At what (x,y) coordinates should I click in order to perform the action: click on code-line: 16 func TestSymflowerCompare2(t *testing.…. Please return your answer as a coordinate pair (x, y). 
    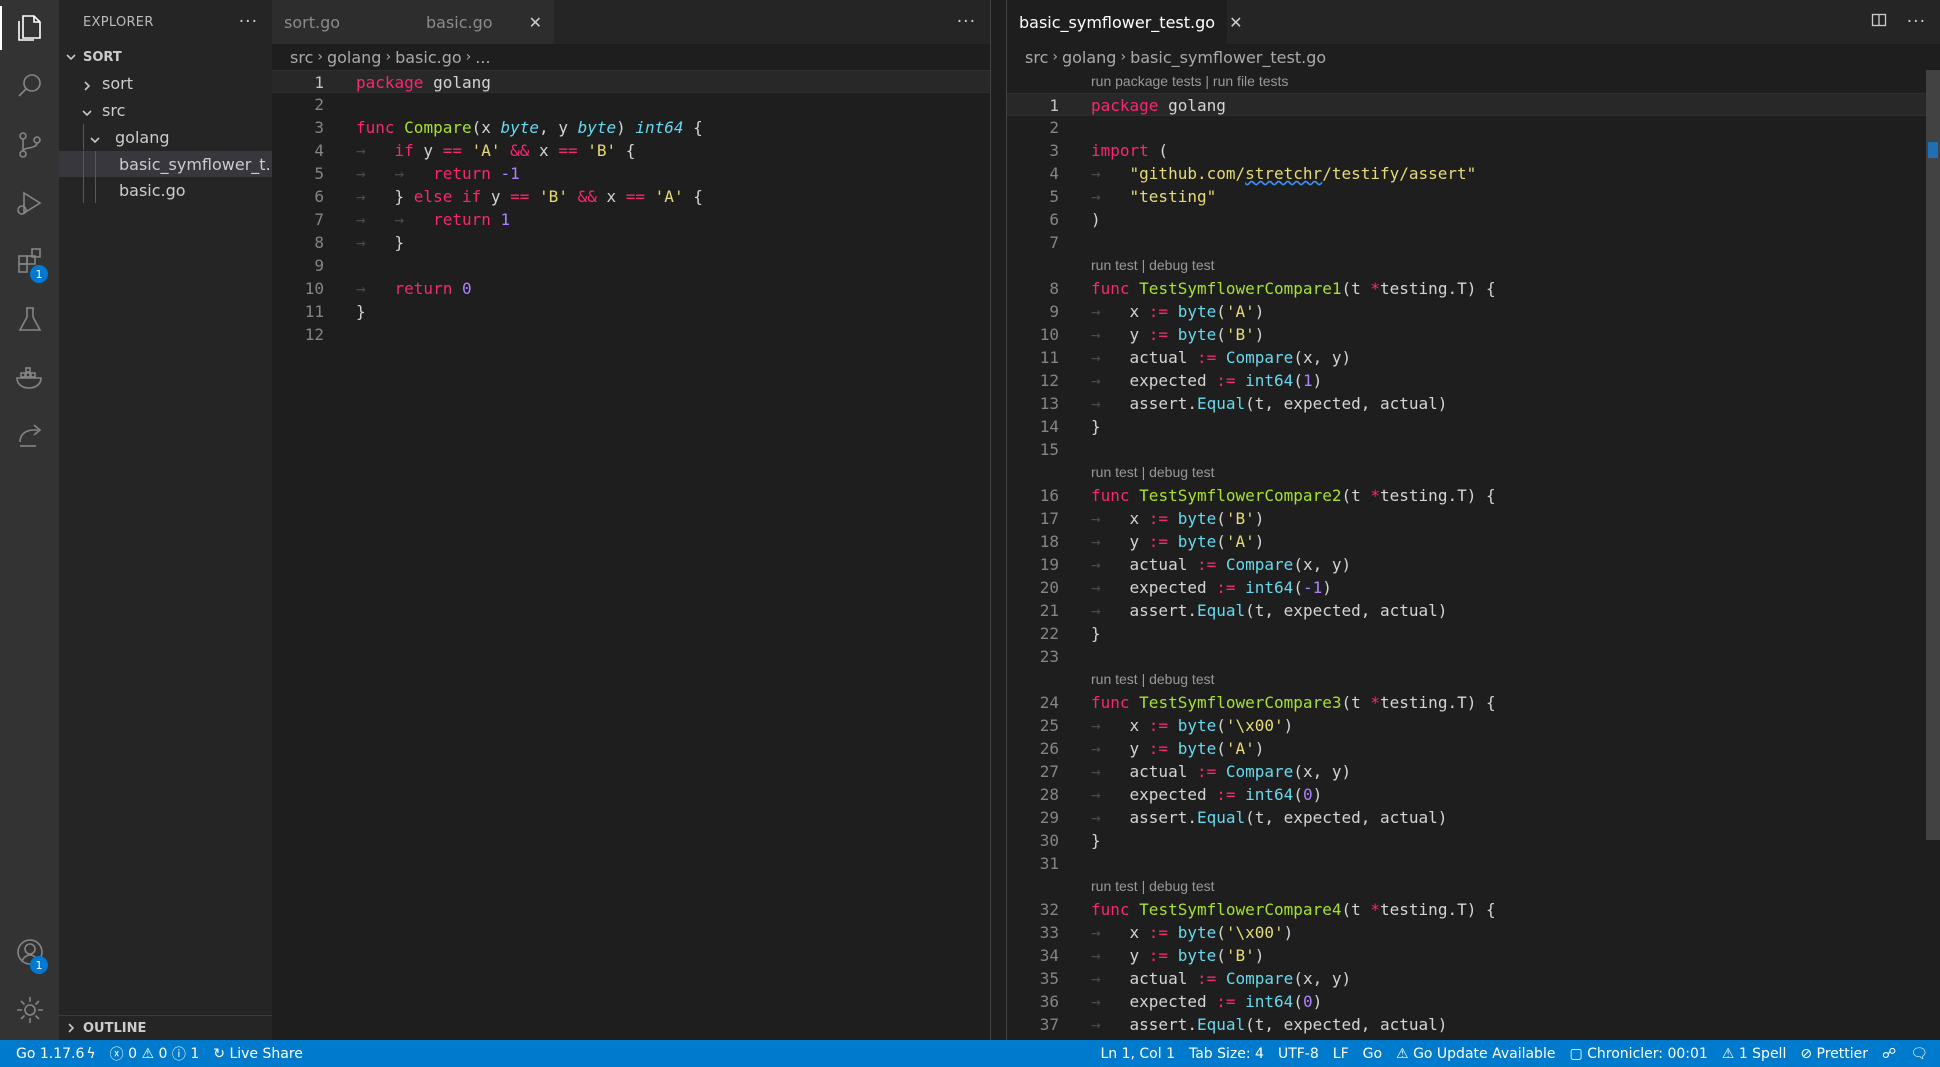
    Looking at the image, I should click on (1267, 495).